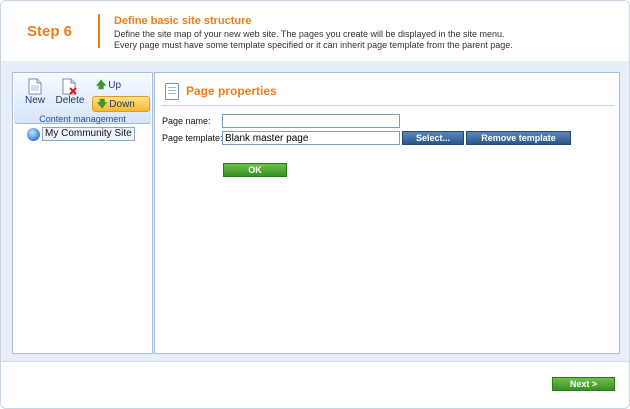 The height and width of the screenshot is (409, 630). What do you see at coordinates (82, 119) in the screenshot?
I see `toolbar-caption: Content management` at bounding box center [82, 119].